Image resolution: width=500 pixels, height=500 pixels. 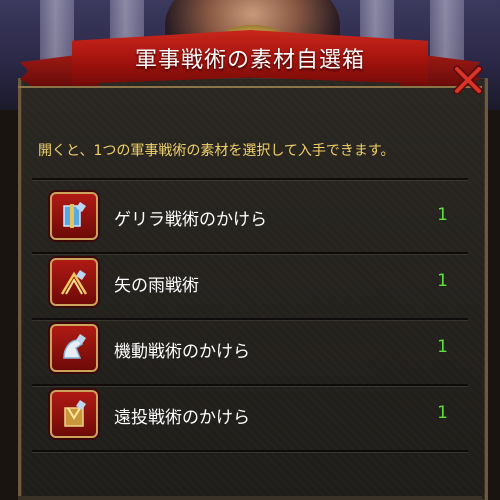 I want to click on long-throw-tactic-fragment-icon, so click(x=74, y=414).